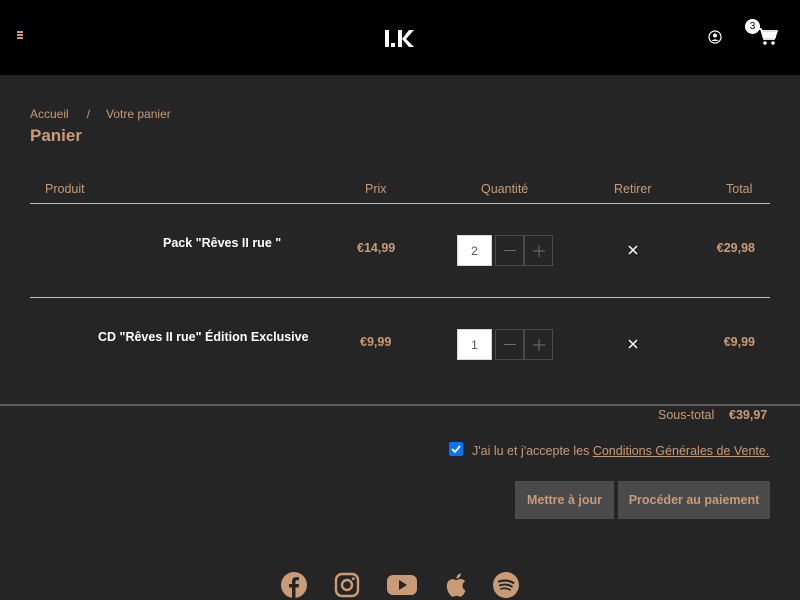 The image size is (800, 600). Describe the element at coordinates (694, 500) in the screenshot. I see `checkout-button: Procéder au paiement` at that location.